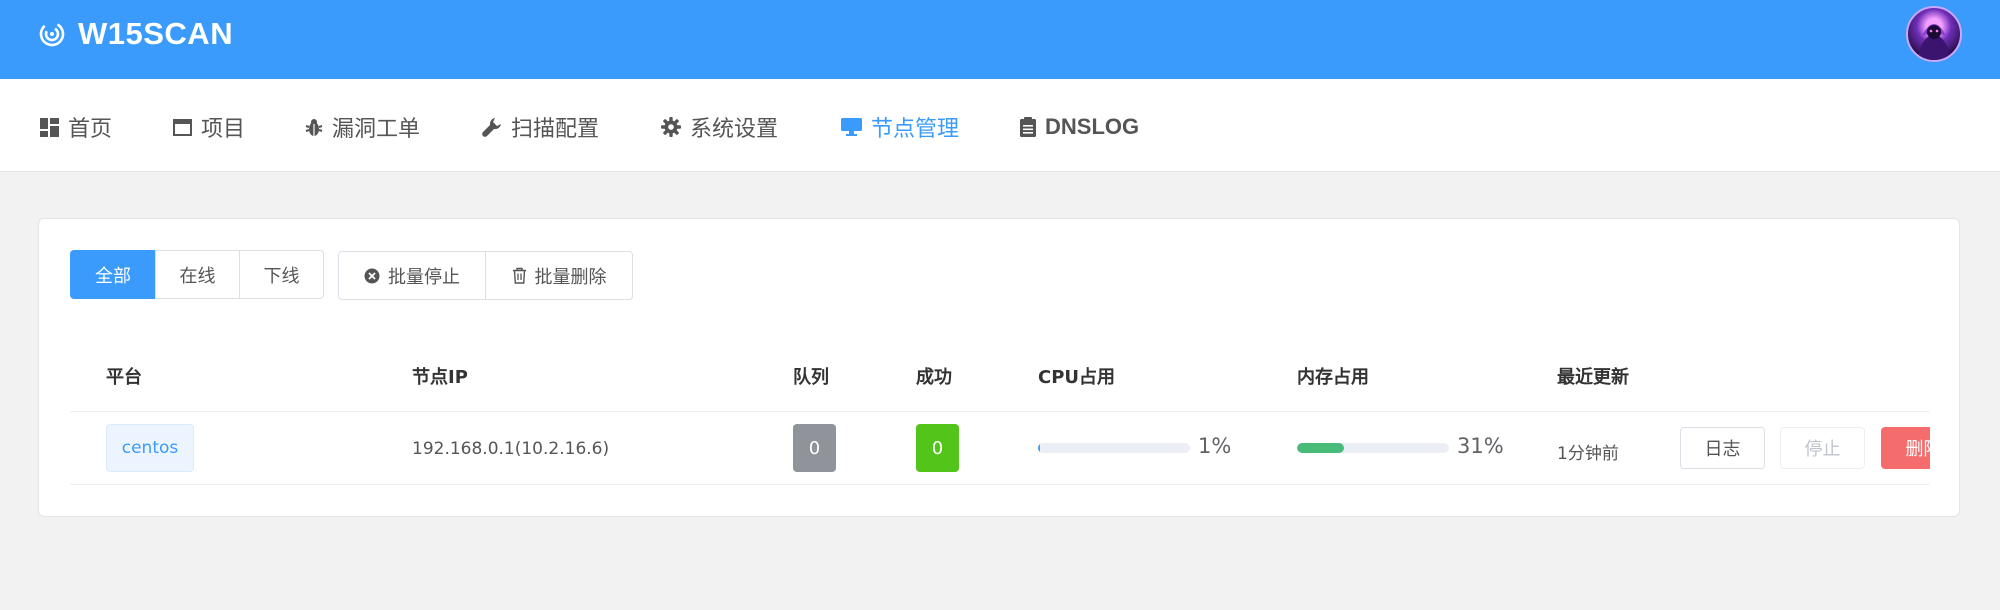 This screenshot has width=2000, height=610. Describe the element at coordinates (1373, 448) in the screenshot. I see `memory-progress-bar` at that location.